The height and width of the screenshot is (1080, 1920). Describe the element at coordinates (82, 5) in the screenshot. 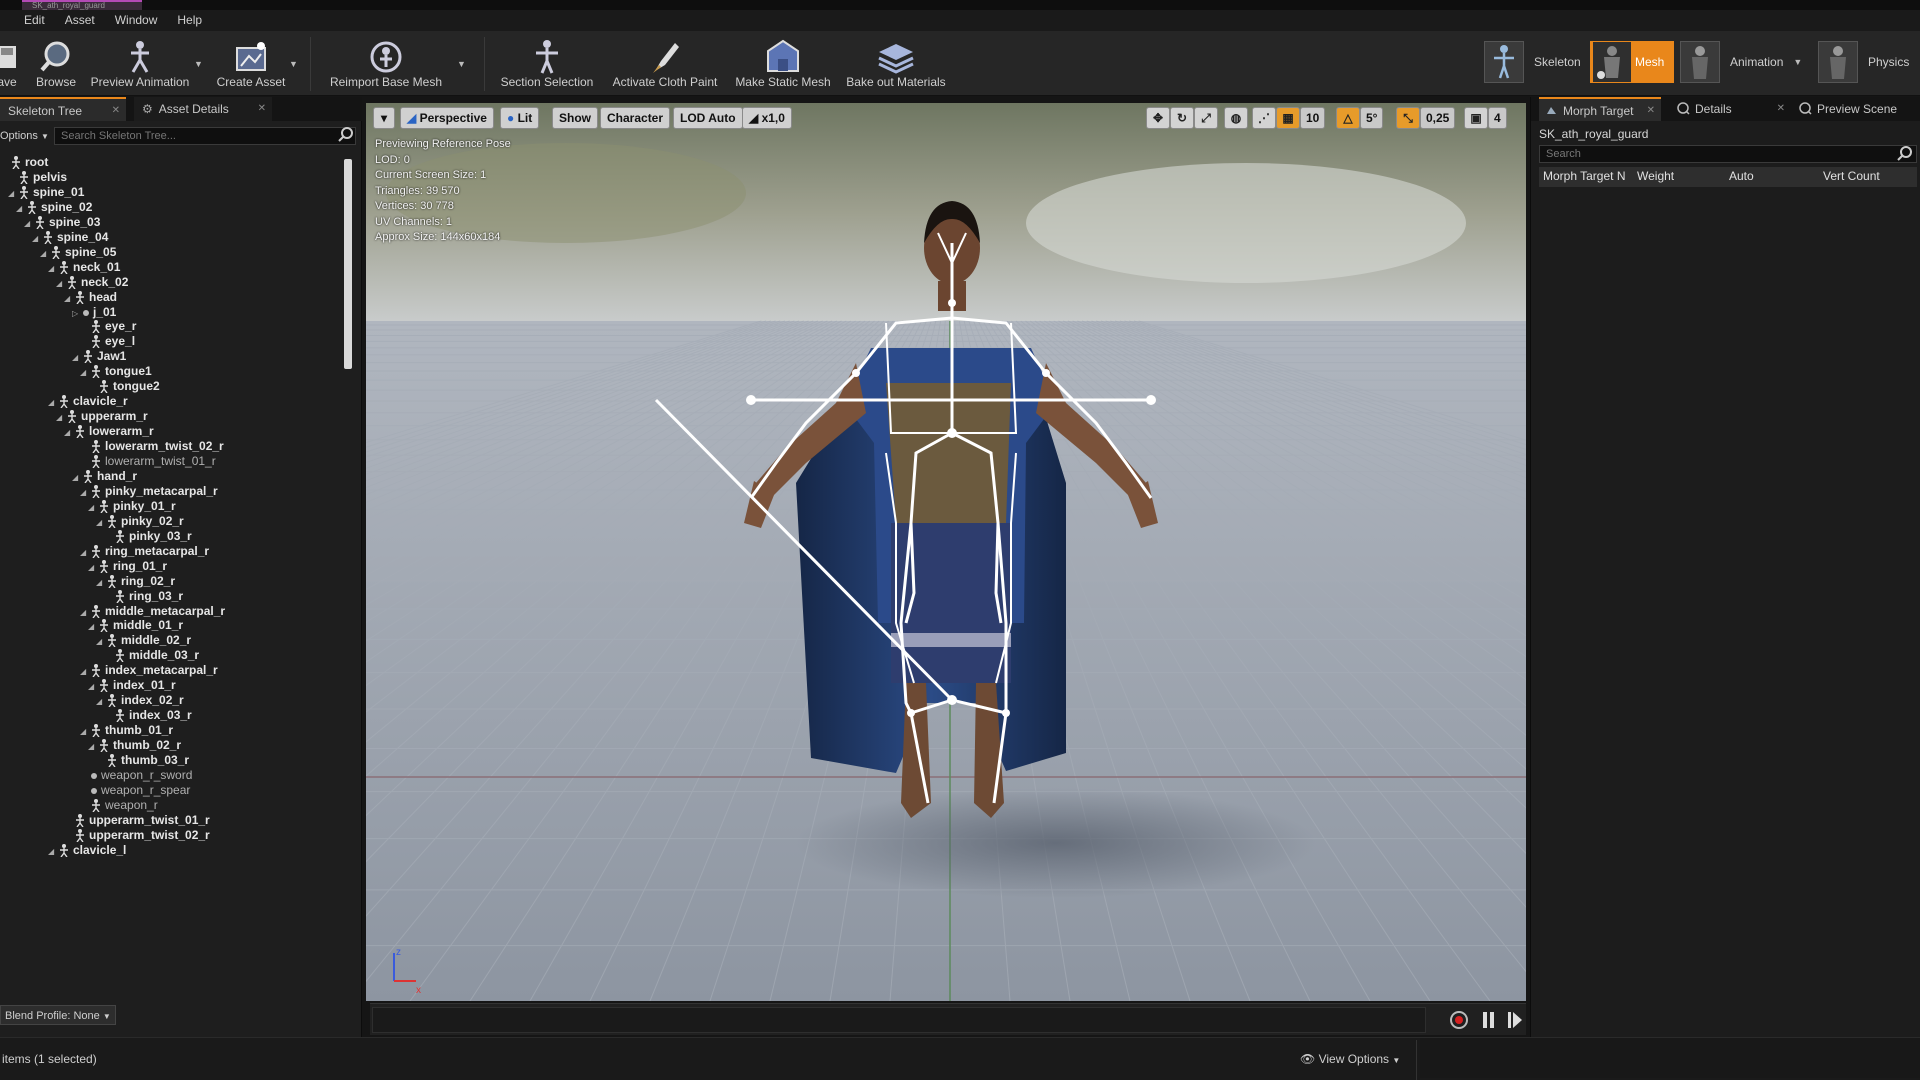

I see `asset-tab: SK_ath_royal_guard` at that location.